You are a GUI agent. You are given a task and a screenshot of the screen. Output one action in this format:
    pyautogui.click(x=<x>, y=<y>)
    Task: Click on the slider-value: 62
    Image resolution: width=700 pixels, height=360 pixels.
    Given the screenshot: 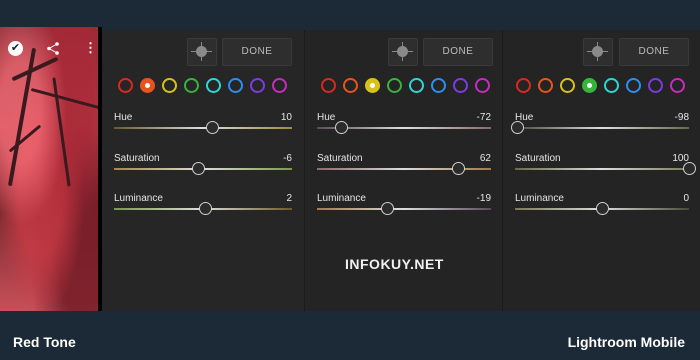 What is the action you would take?
    pyautogui.click(x=485, y=158)
    